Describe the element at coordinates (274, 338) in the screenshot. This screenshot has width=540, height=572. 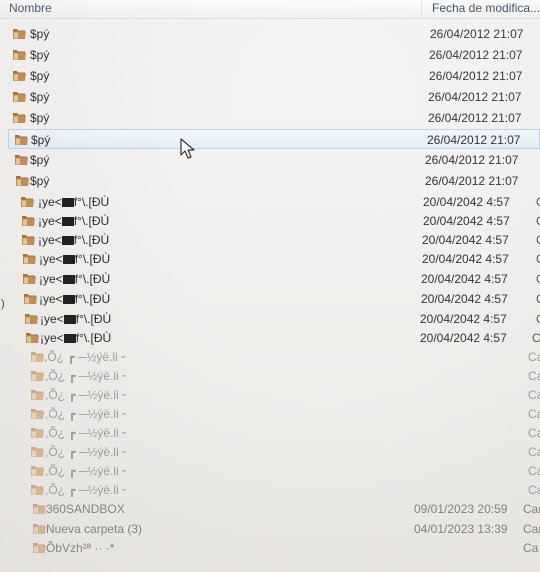
I see `file-row: ¡ye< f°\.[ĐÙ 20/04/2042 4:57 Ca` at that location.